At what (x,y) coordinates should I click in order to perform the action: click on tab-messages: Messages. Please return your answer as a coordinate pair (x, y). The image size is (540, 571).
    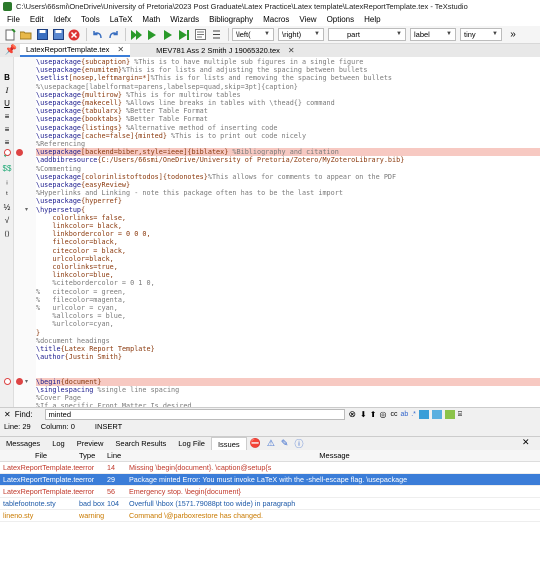
    Looking at the image, I should click on (23, 444).